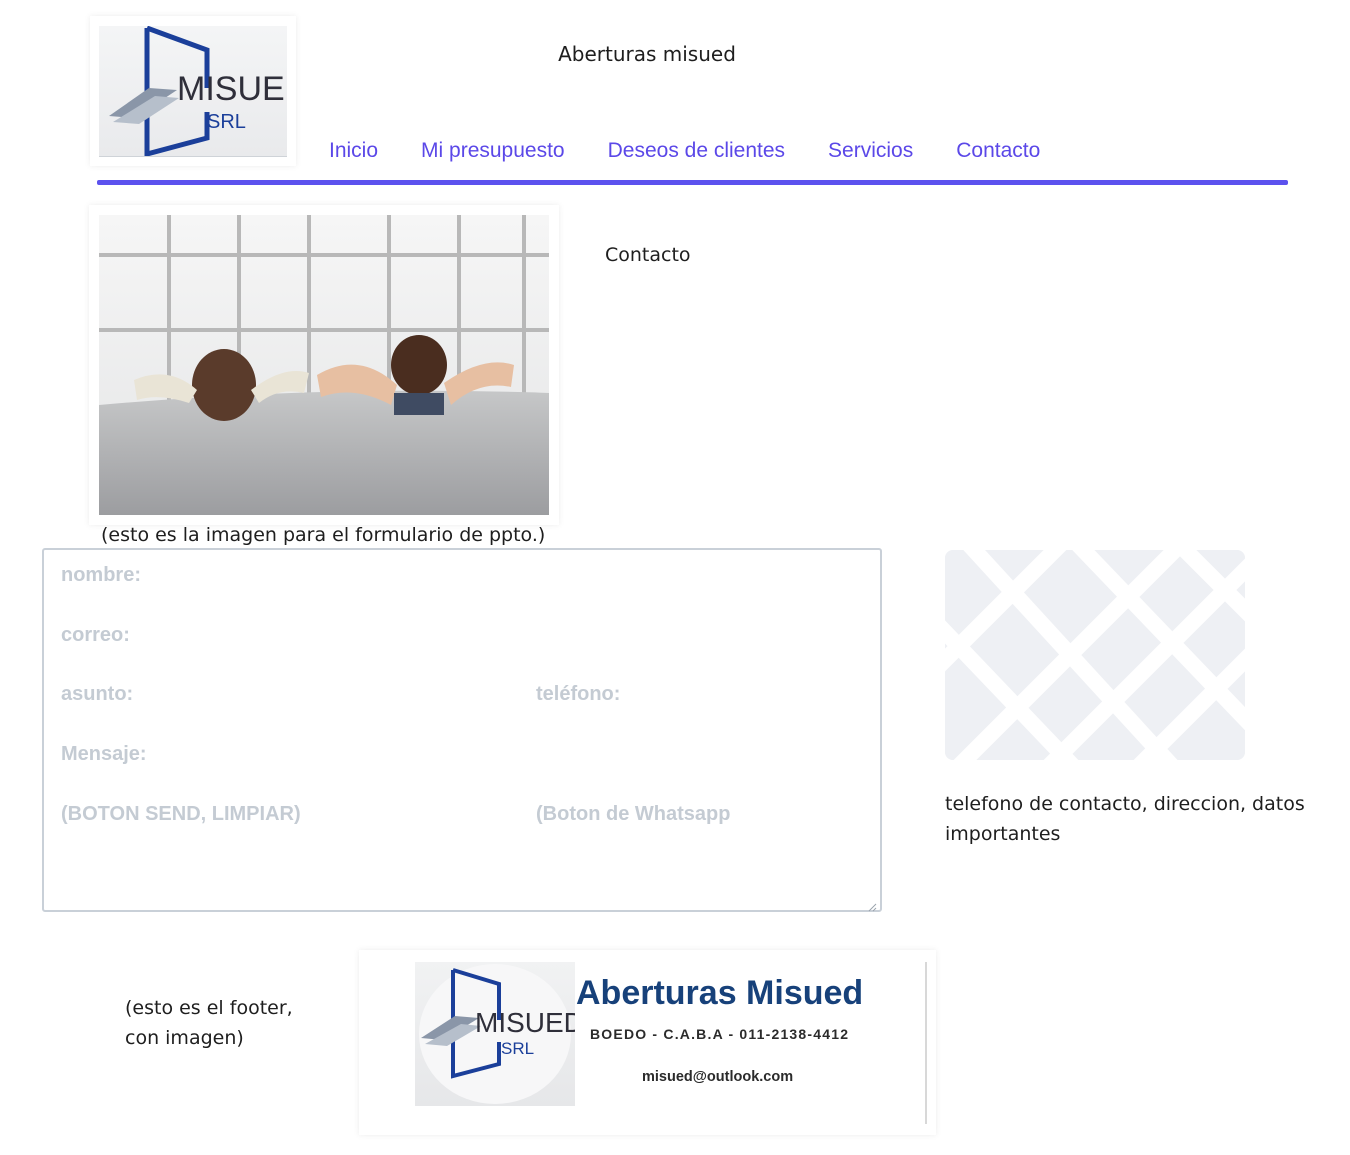  Describe the element at coordinates (353, 151) in the screenshot. I see `nav-inicio: Inicio` at that location.